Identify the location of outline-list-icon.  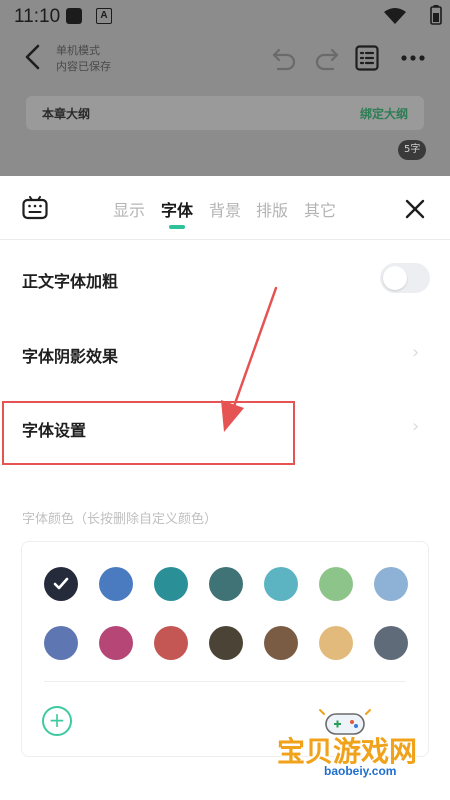
(367, 58).